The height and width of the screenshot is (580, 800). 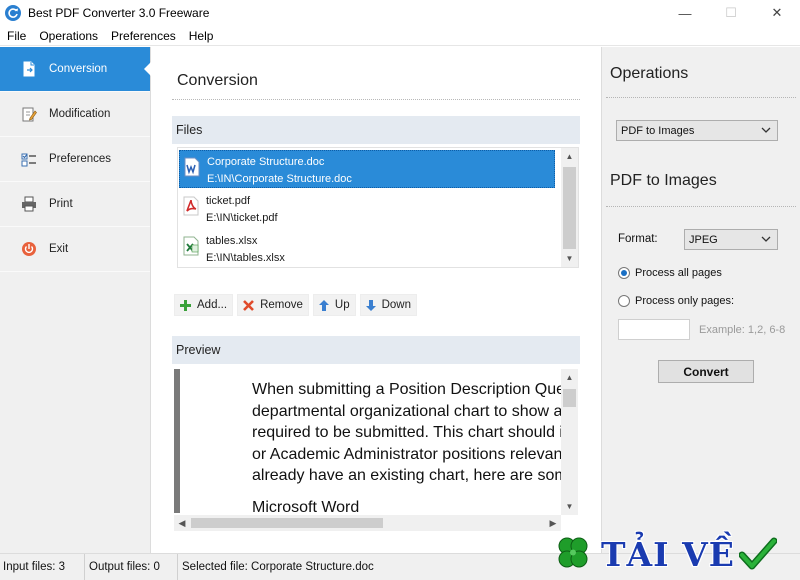 What do you see at coordinates (573, 552) in the screenshot?
I see `clover-icon` at bounding box center [573, 552].